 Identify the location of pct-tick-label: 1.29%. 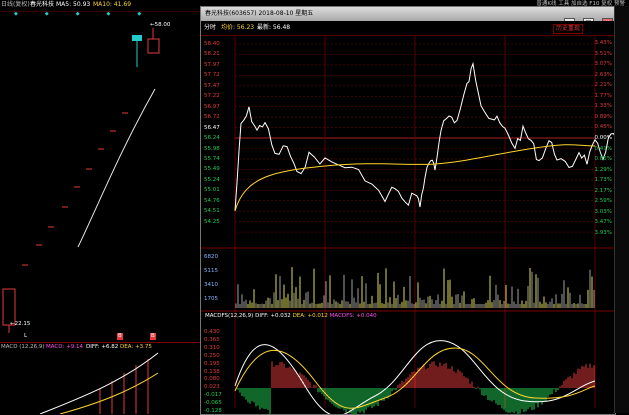
(603, 169).